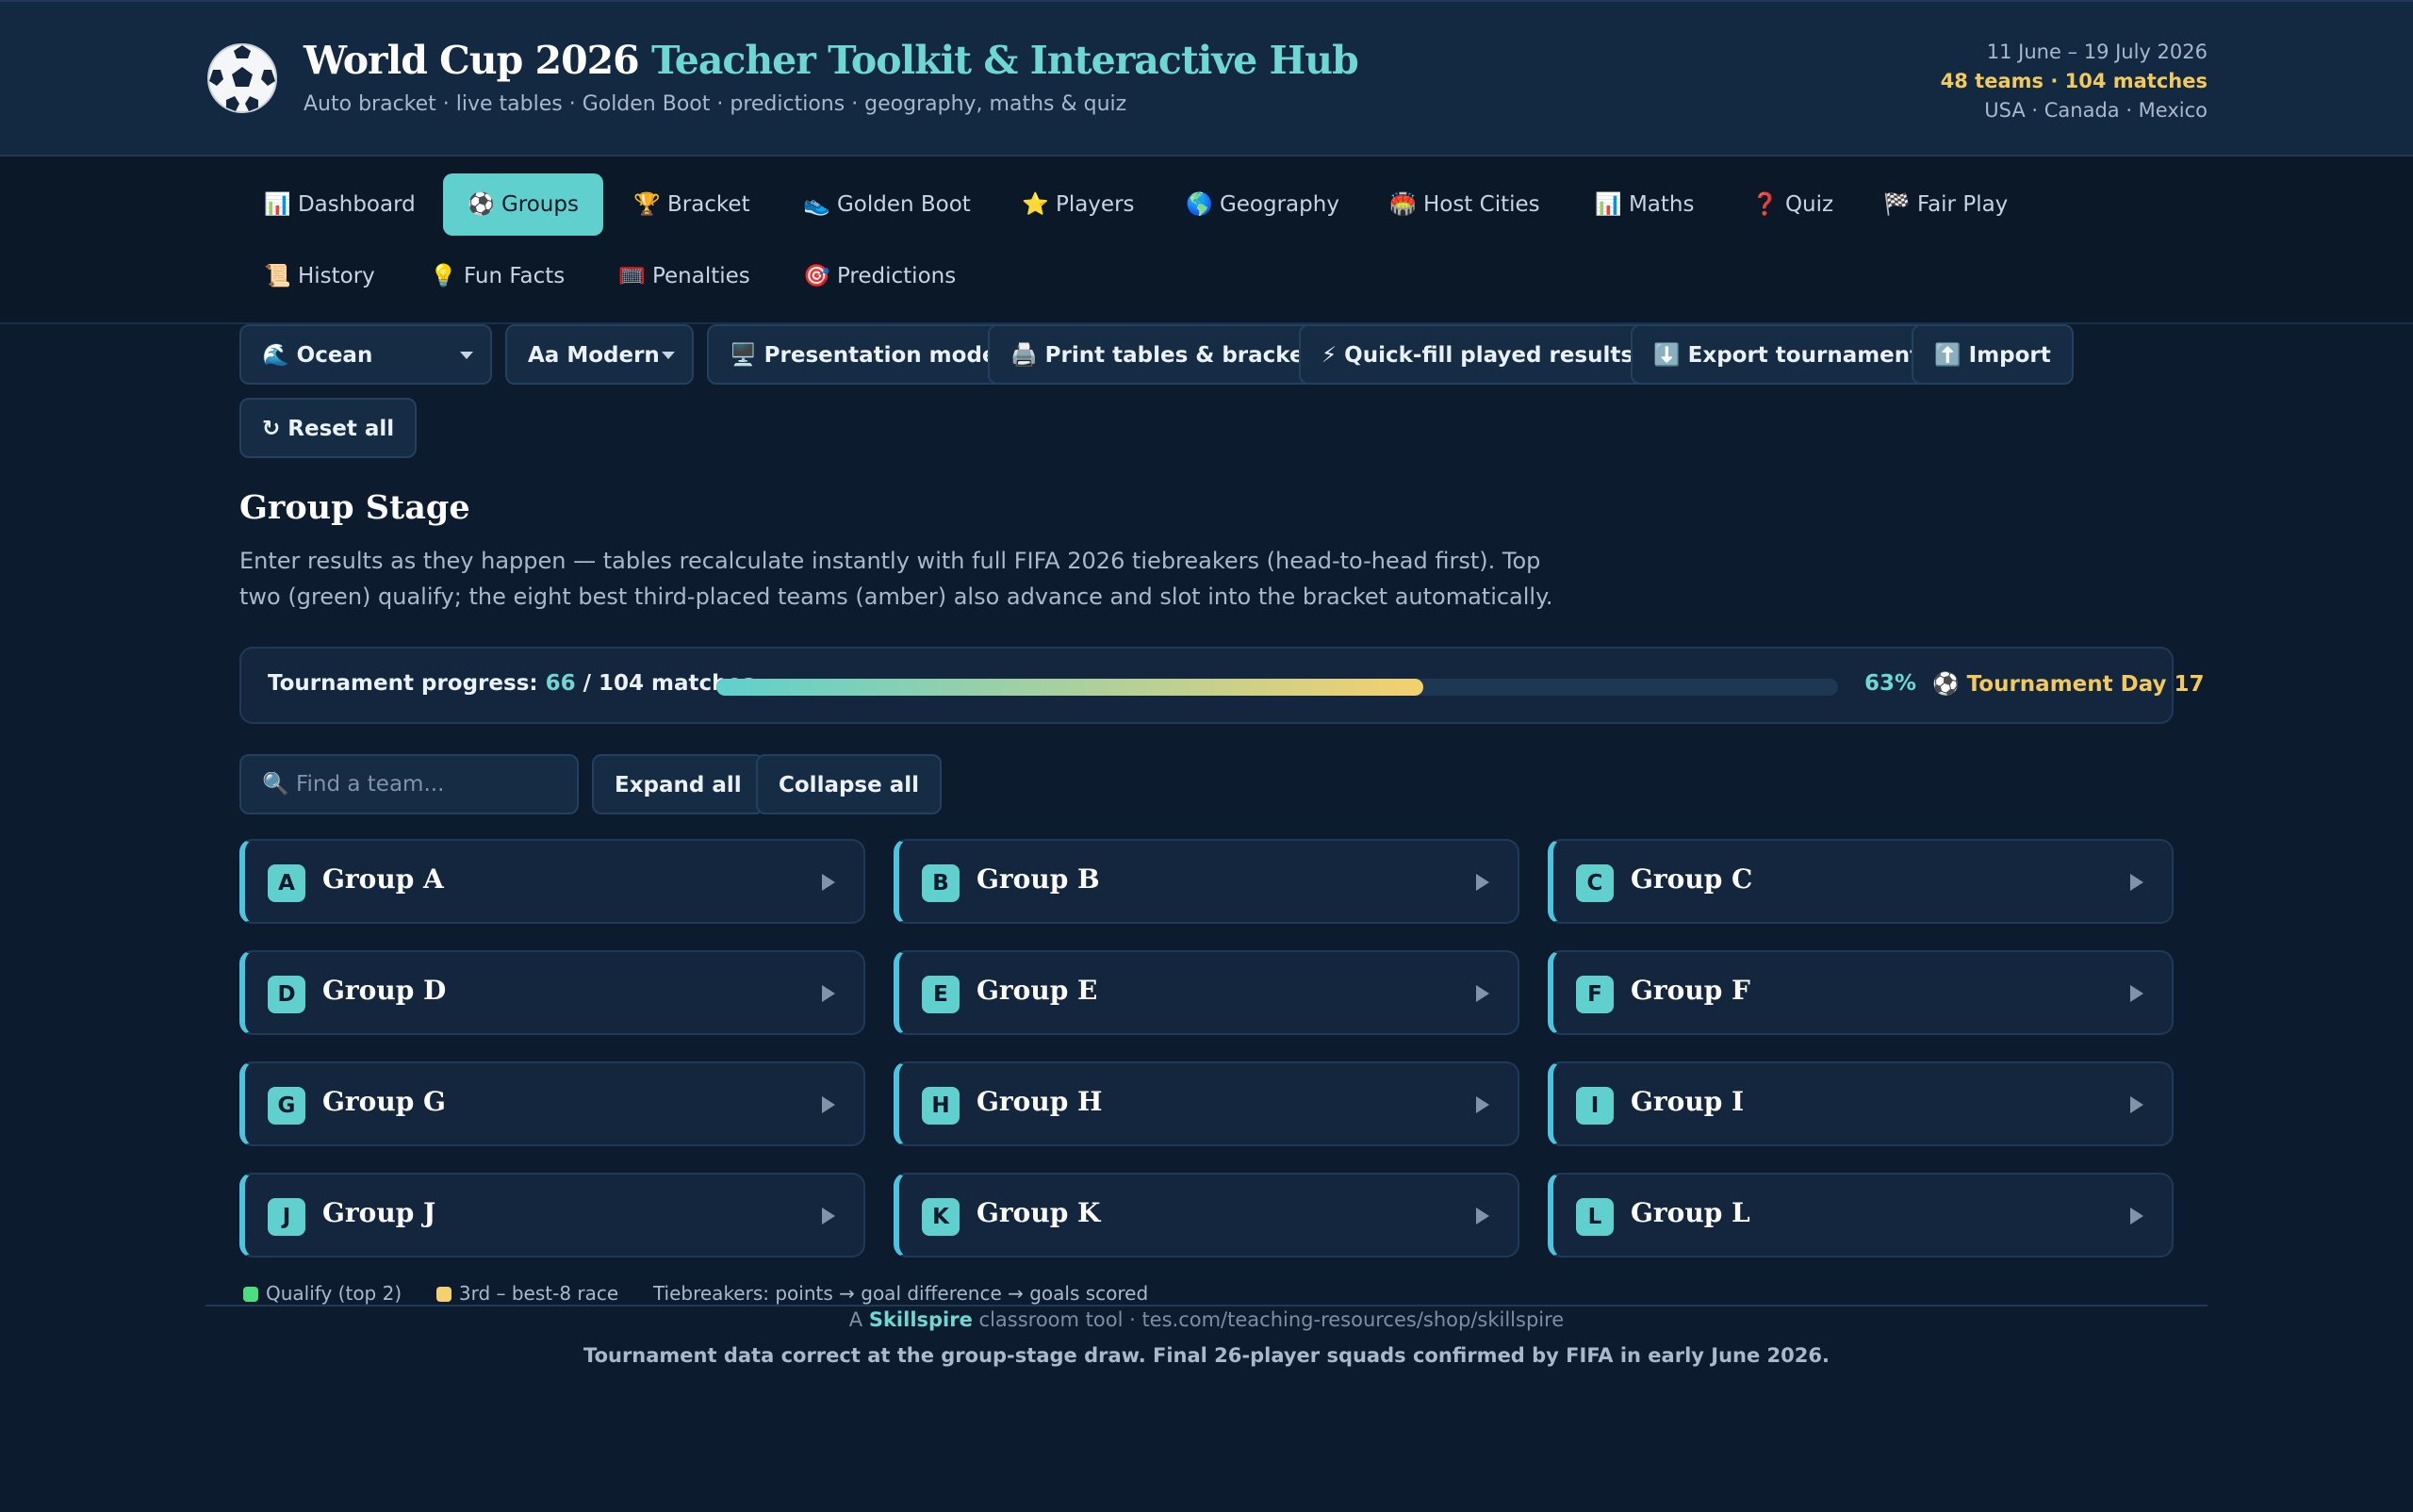 Image resolution: width=2413 pixels, height=1512 pixels. Describe the element at coordinates (1765, 204) in the screenshot. I see `question-icon: ❓` at that location.